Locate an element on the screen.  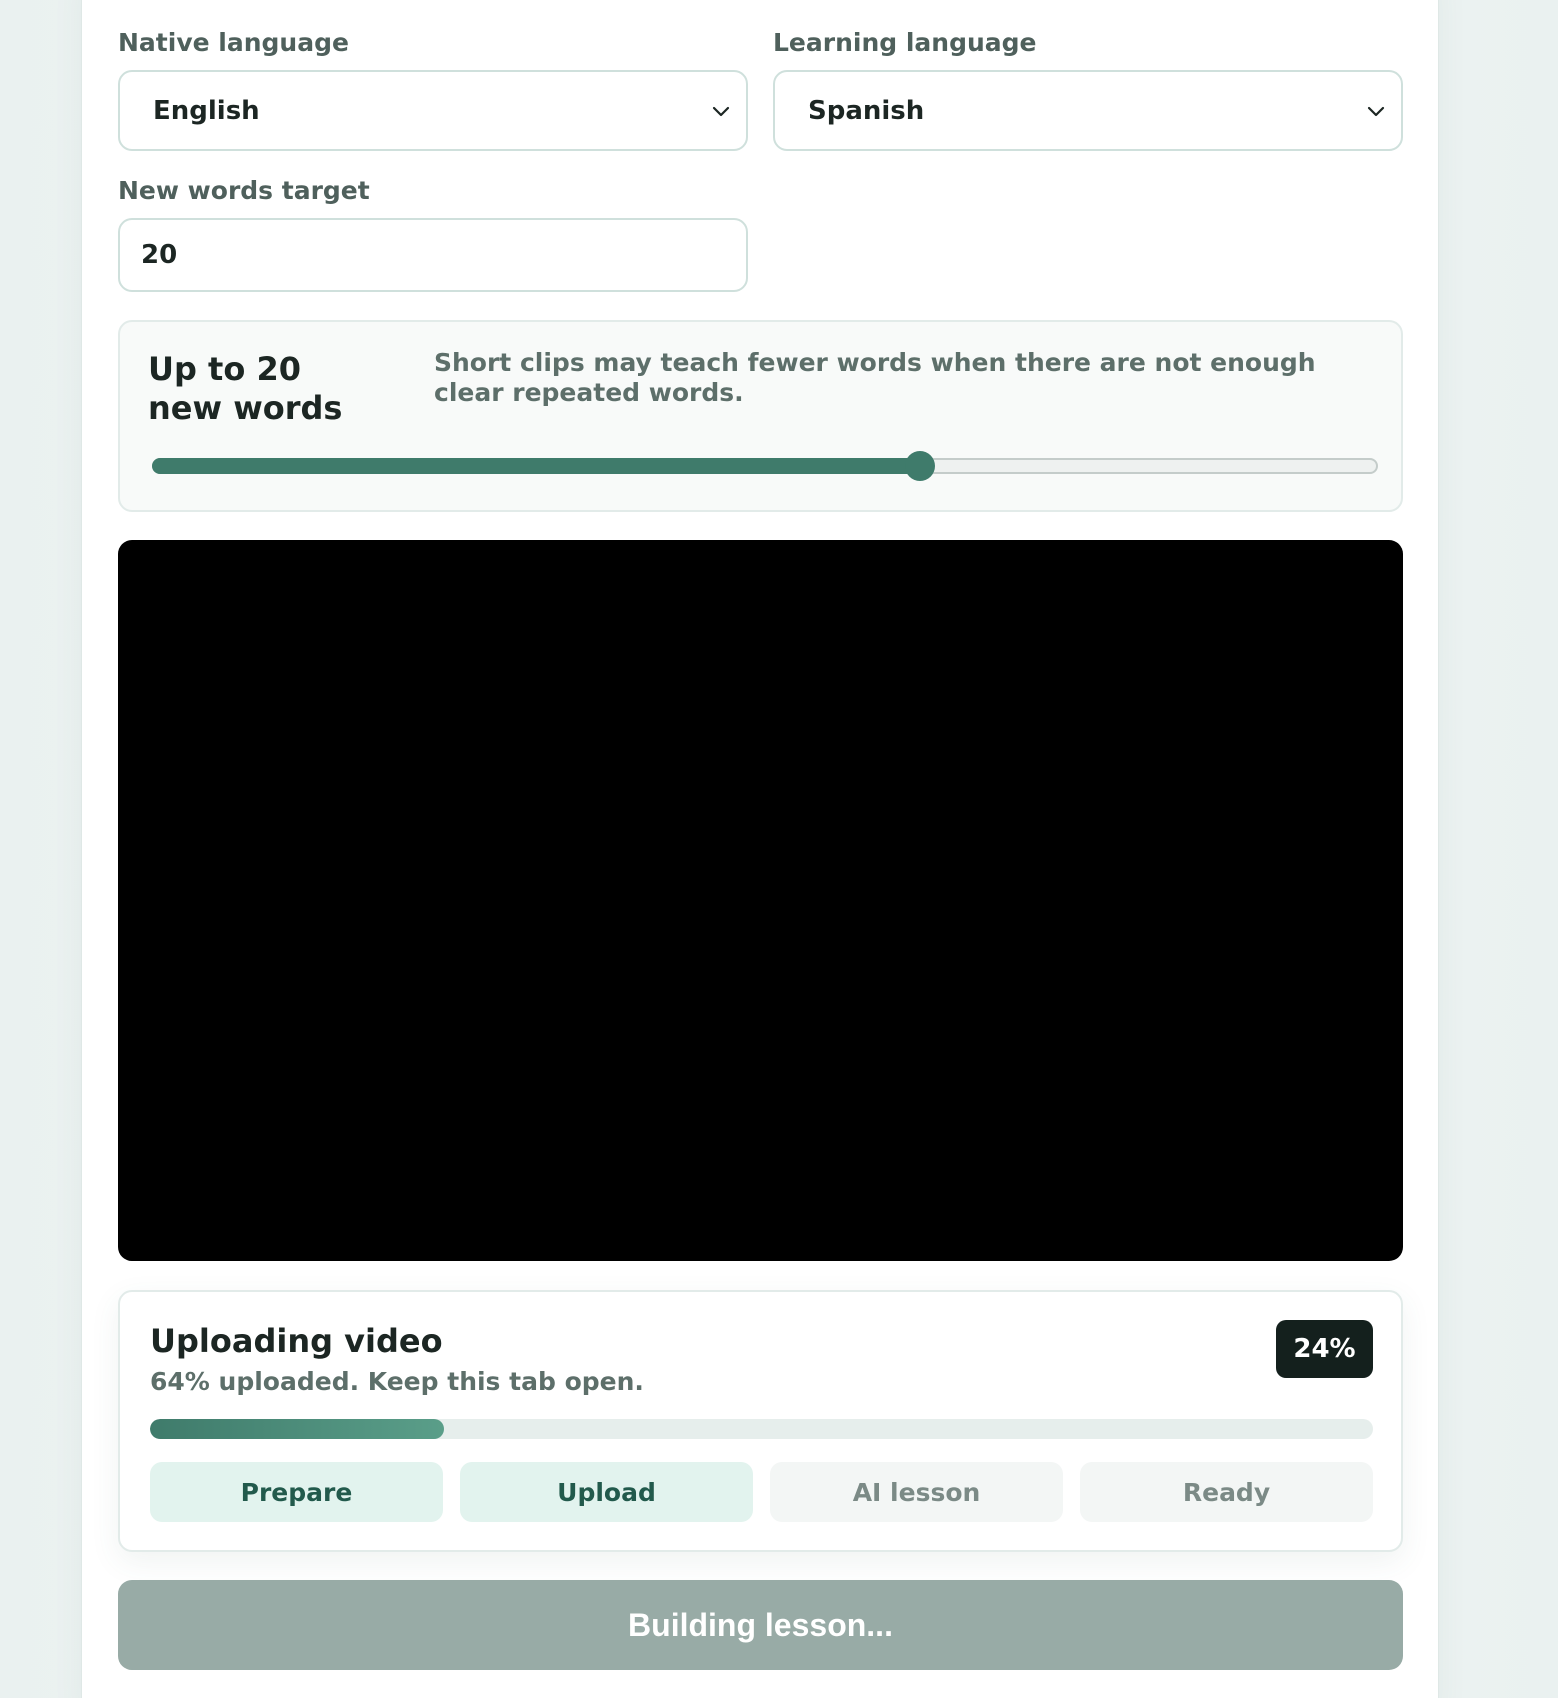
learning-language-value: Spanish is located at coordinates (866, 110).